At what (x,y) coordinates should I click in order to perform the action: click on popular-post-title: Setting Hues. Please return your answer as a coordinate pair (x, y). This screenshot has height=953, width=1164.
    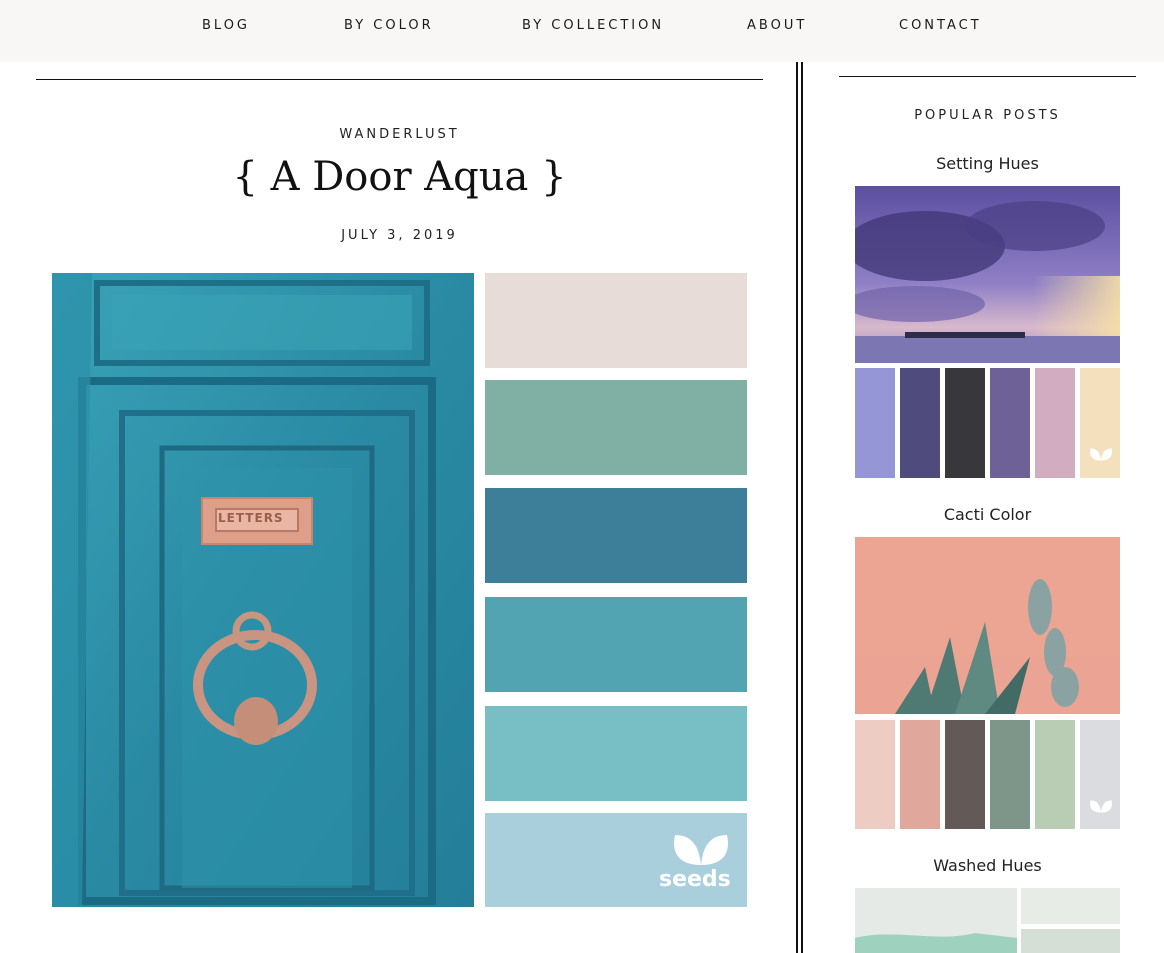
    Looking at the image, I should click on (987, 163).